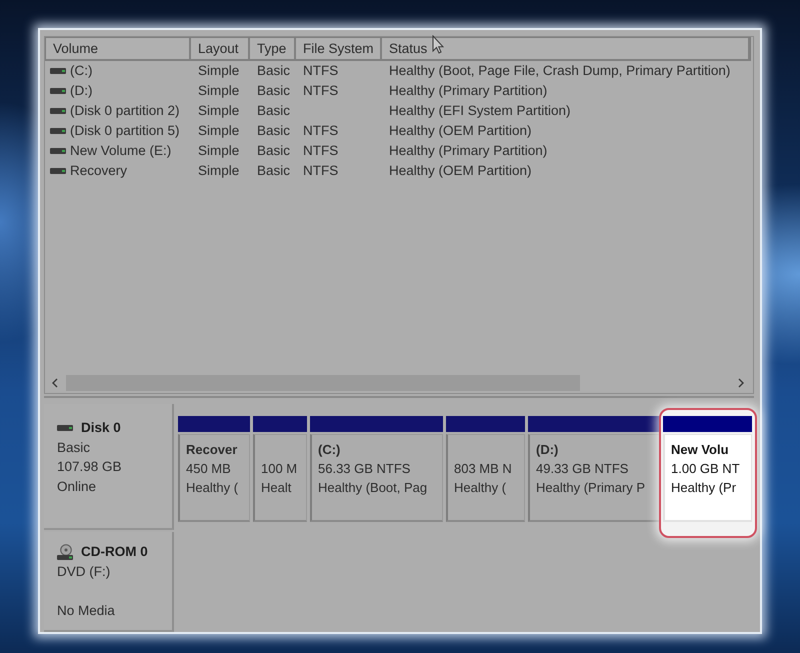  What do you see at coordinates (81, 91) in the screenshot?
I see `volume-name: (D:)` at bounding box center [81, 91].